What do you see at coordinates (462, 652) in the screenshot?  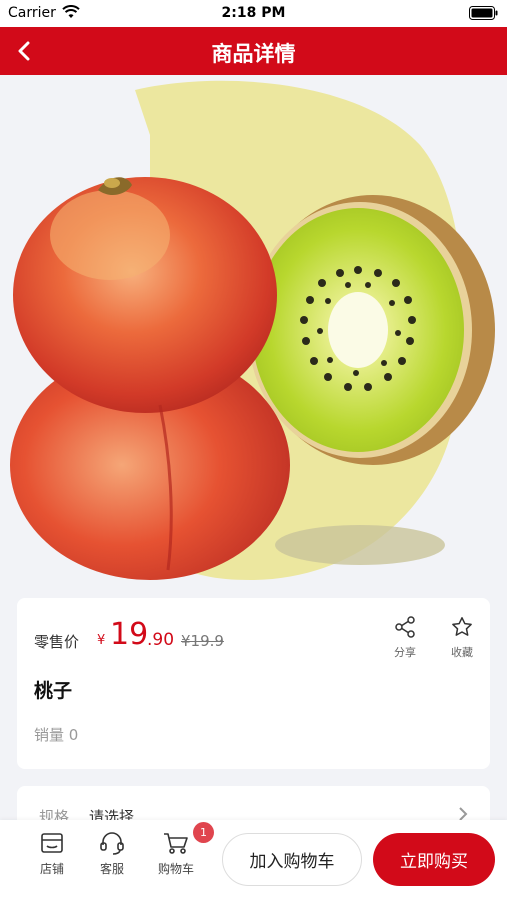 I see `favorite-label: 收藏` at bounding box center [462, 652].